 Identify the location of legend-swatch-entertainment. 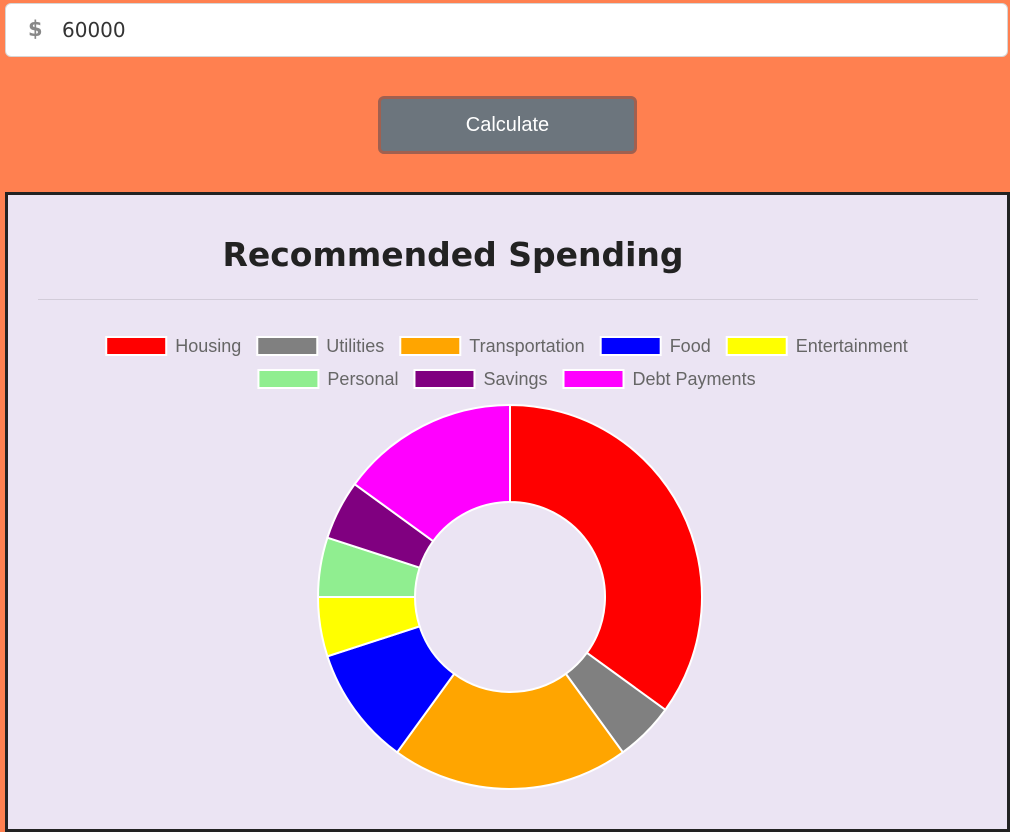
(756, 346).